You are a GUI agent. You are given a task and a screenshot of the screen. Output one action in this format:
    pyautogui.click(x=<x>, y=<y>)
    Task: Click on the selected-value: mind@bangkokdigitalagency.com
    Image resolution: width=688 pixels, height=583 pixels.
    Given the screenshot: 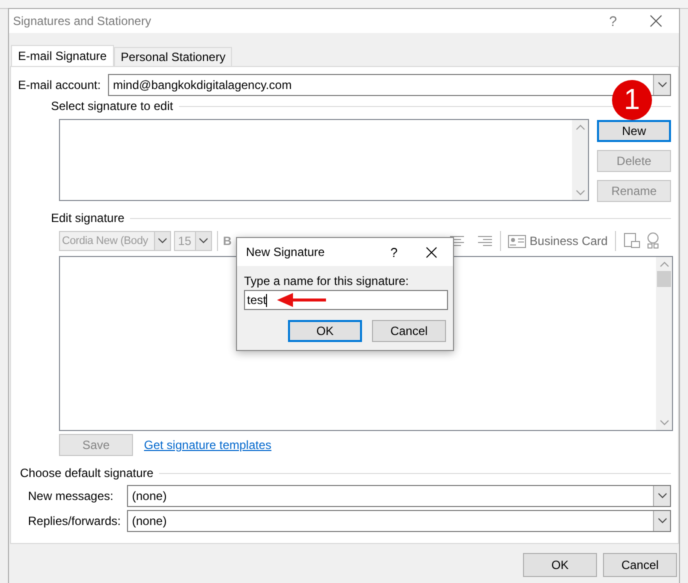 What is the action you would take?
    pyautogui.click(x=202, y=85)
    